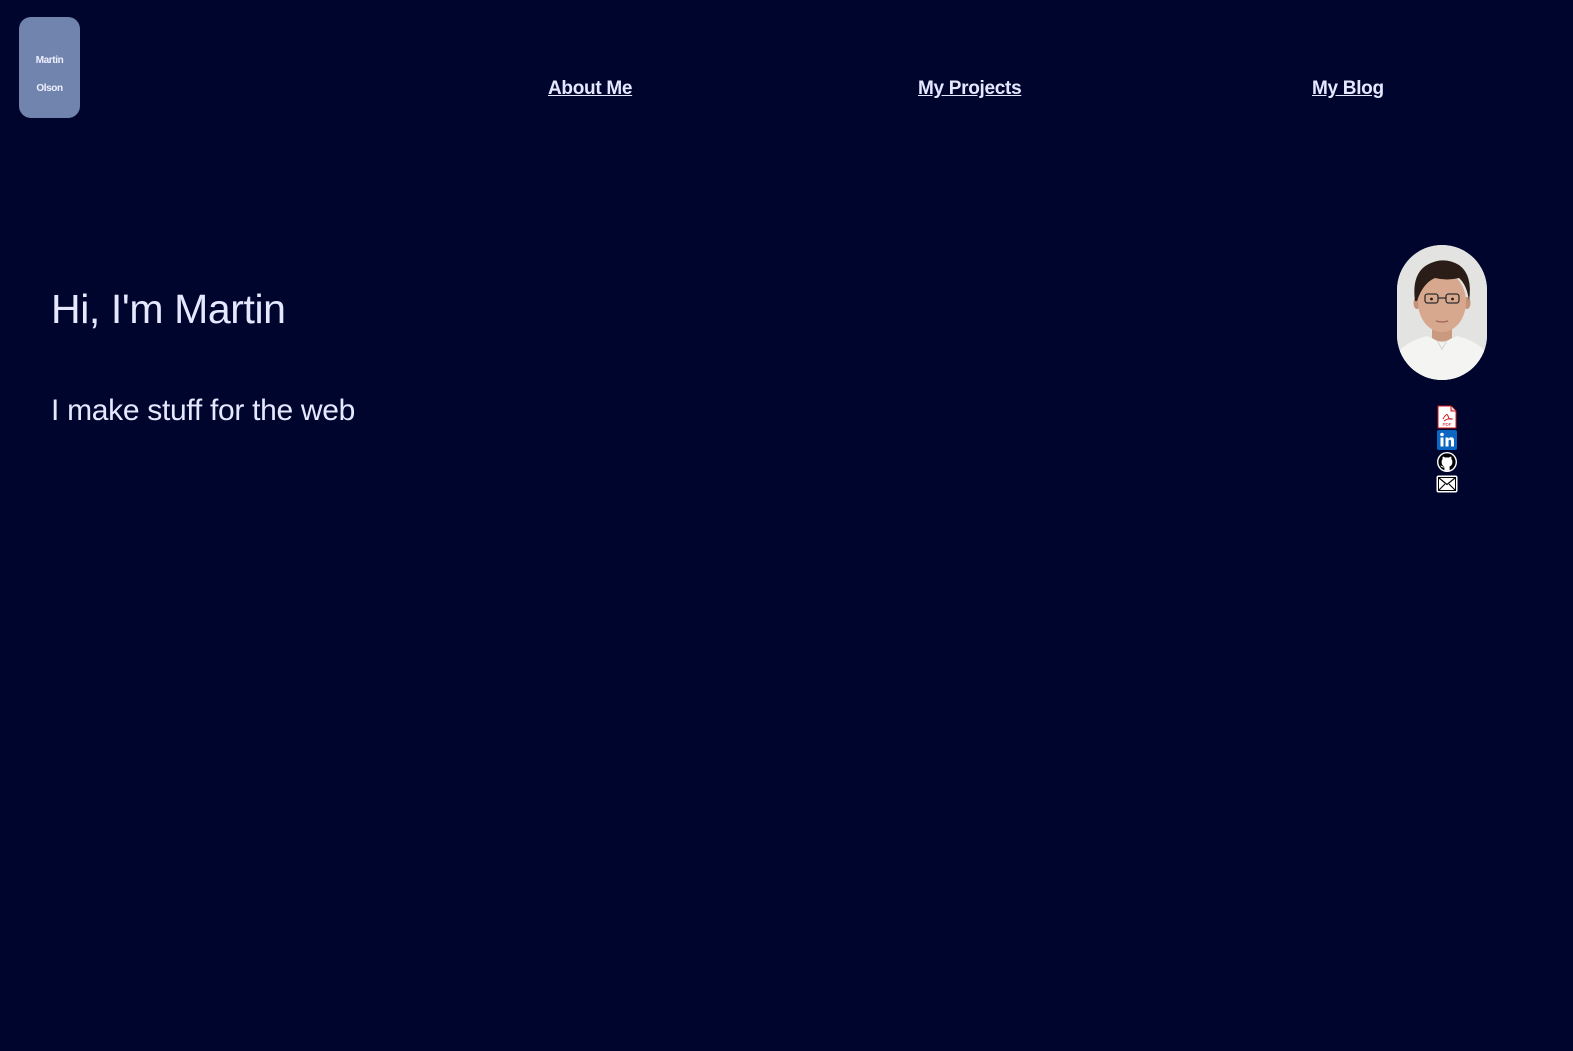 This screenshot has width=1573, height=1051. I want to click on logo-first-name: Martin, so click(49, 60).